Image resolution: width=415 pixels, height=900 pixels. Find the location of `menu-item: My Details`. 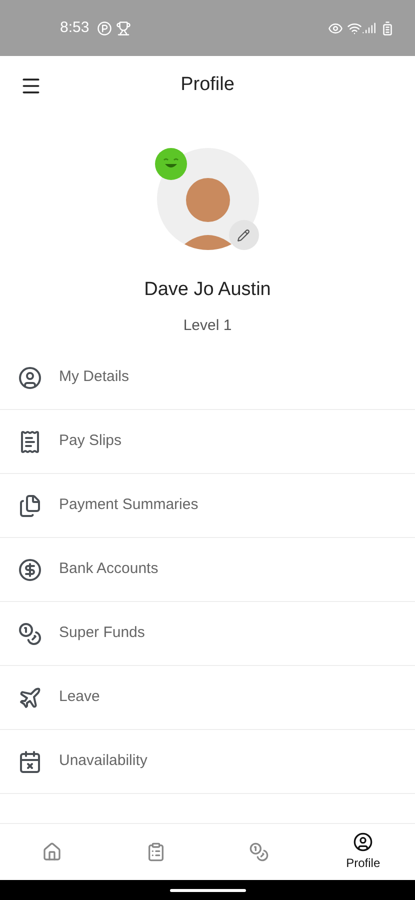

menu-item: My Details is located at coordinates (207, 378).